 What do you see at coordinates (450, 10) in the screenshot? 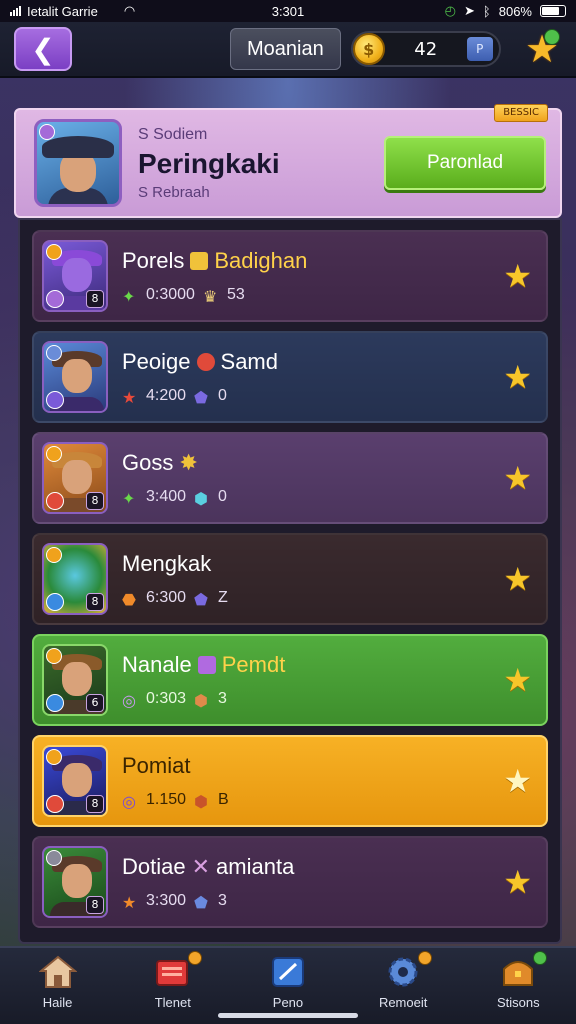
I see `alarm-icon: ◴` at bounding box center [450, 10].